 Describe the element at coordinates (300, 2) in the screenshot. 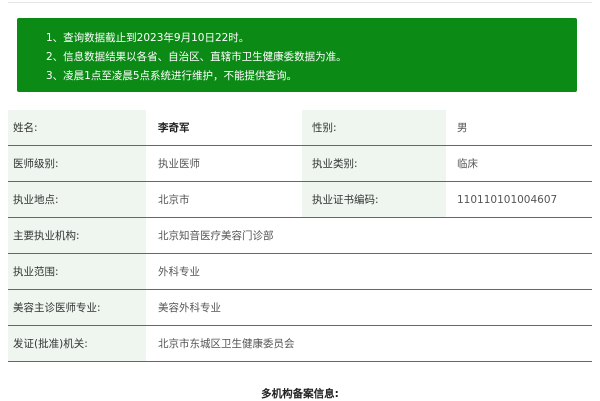

I see `top-divider` at that location.